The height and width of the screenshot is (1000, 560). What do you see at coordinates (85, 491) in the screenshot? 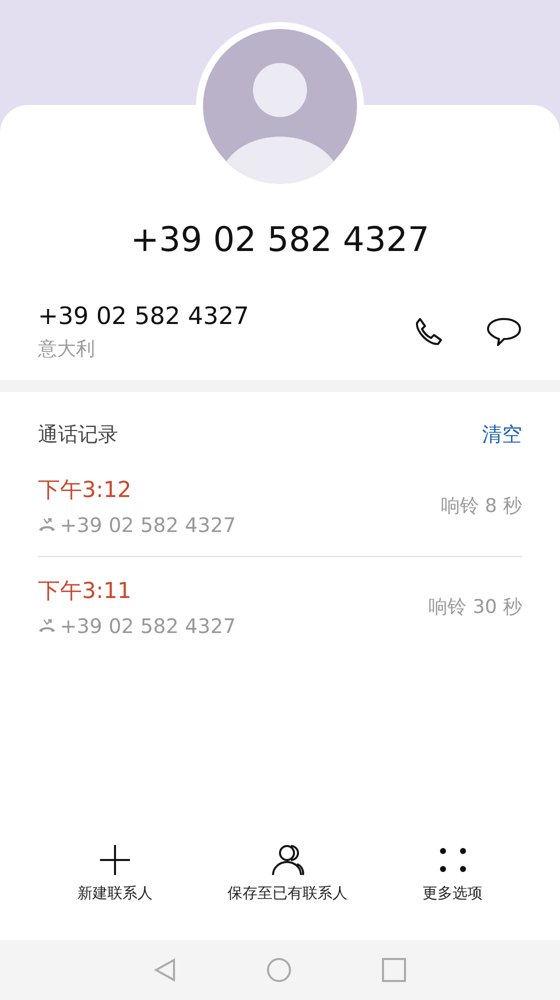
I see `call-time: 下午3:12` at bounding box center [85, 491].